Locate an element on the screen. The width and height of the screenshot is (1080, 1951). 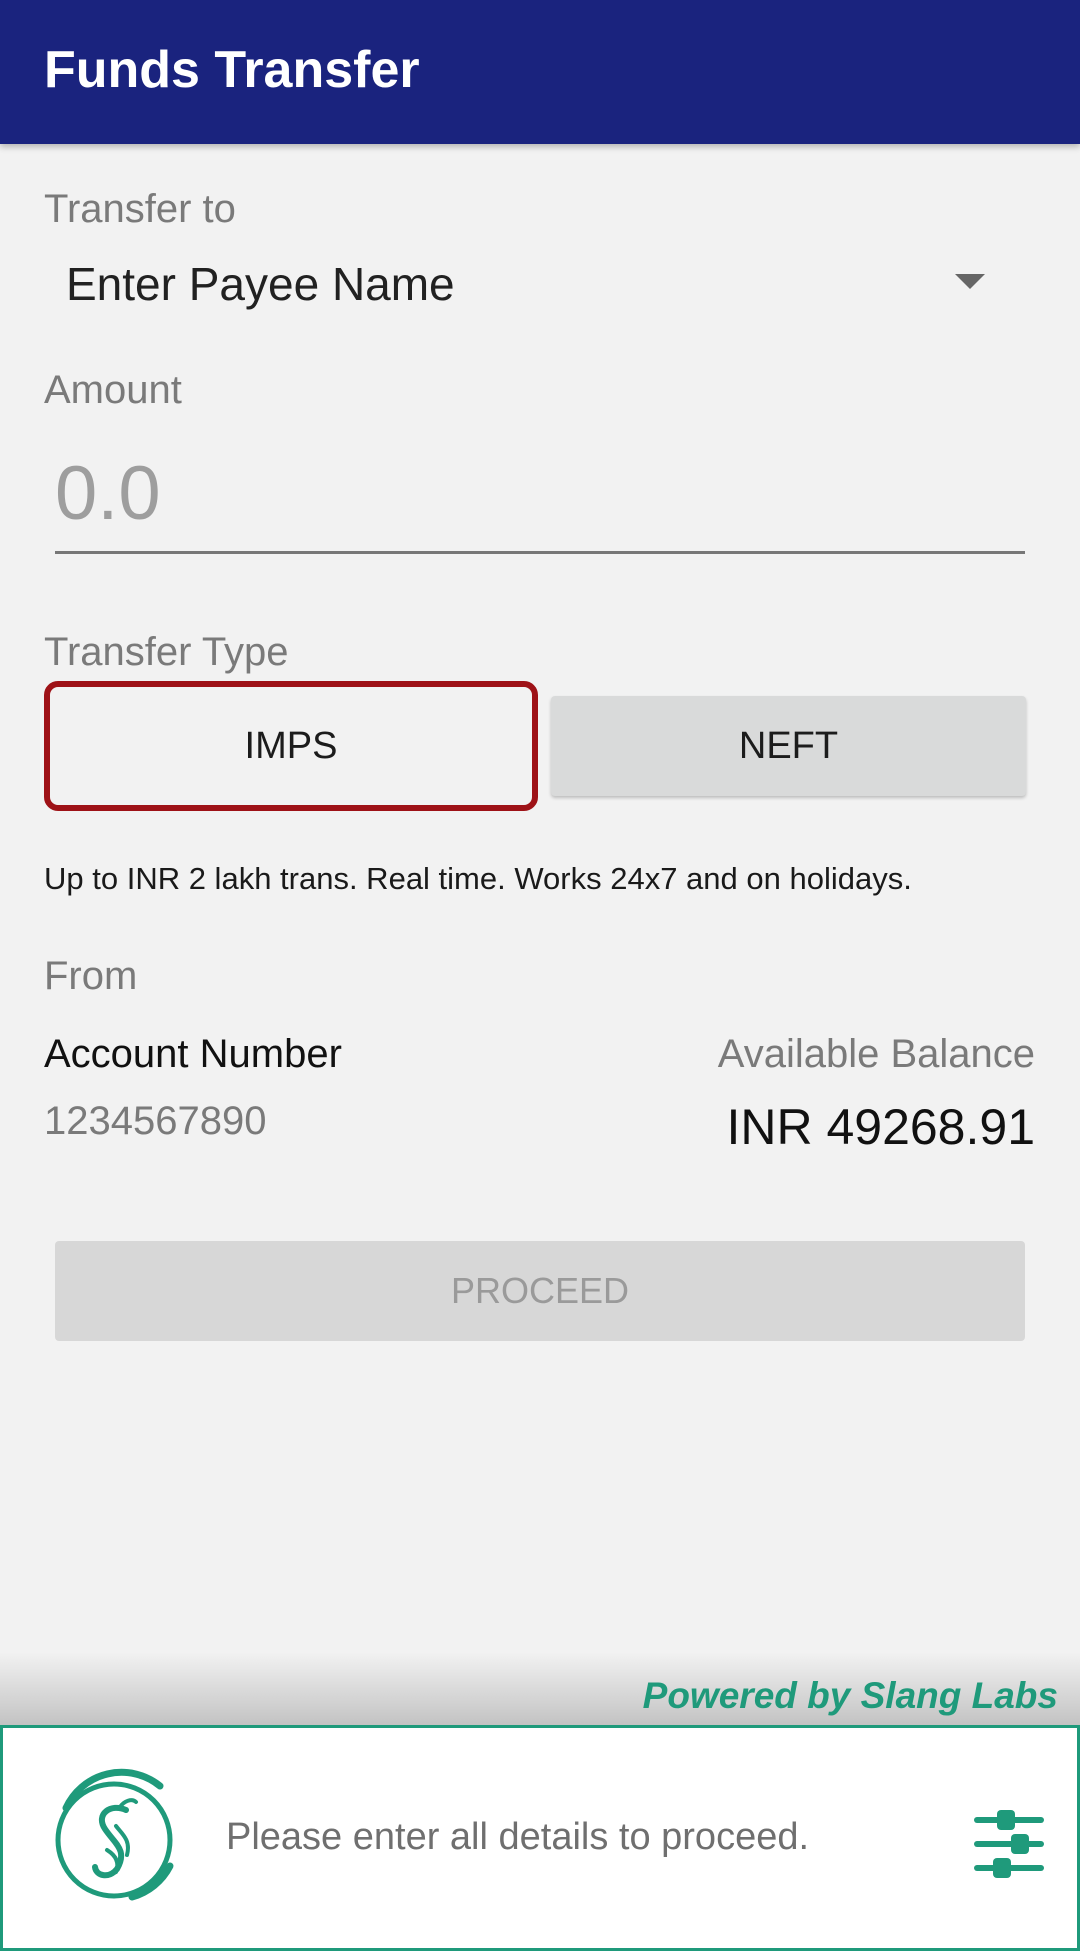
powered-by-label: Powered by Slang Labs is located at coordinates (850, 1695).